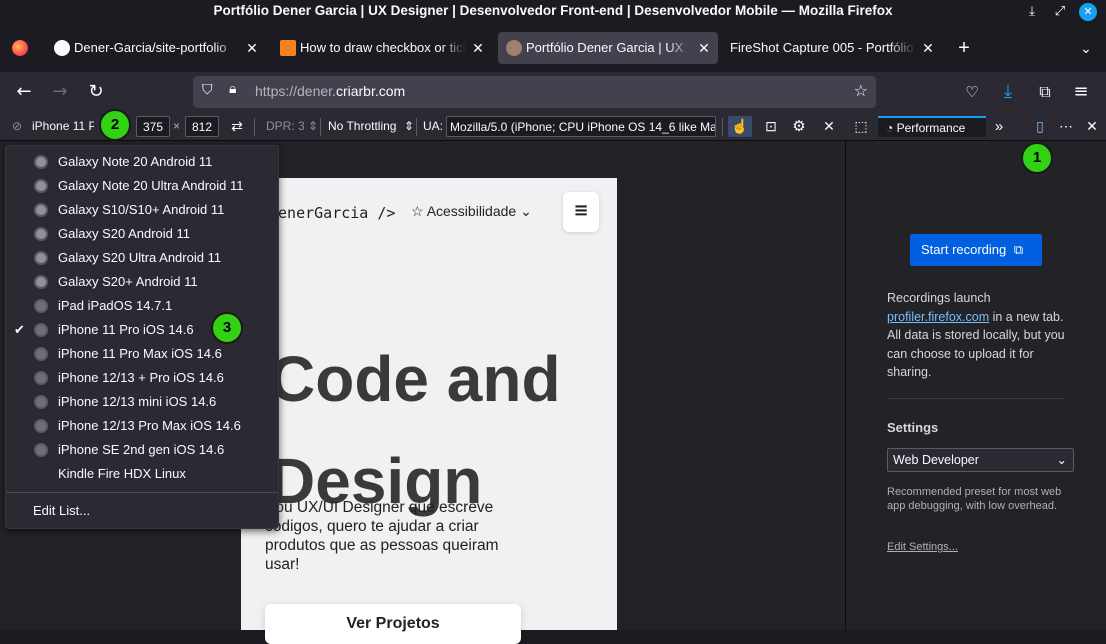  Describe the element at coordinates (861, 90) in the screenshot. I see `bookmark-star-icon: ☆` at that location.